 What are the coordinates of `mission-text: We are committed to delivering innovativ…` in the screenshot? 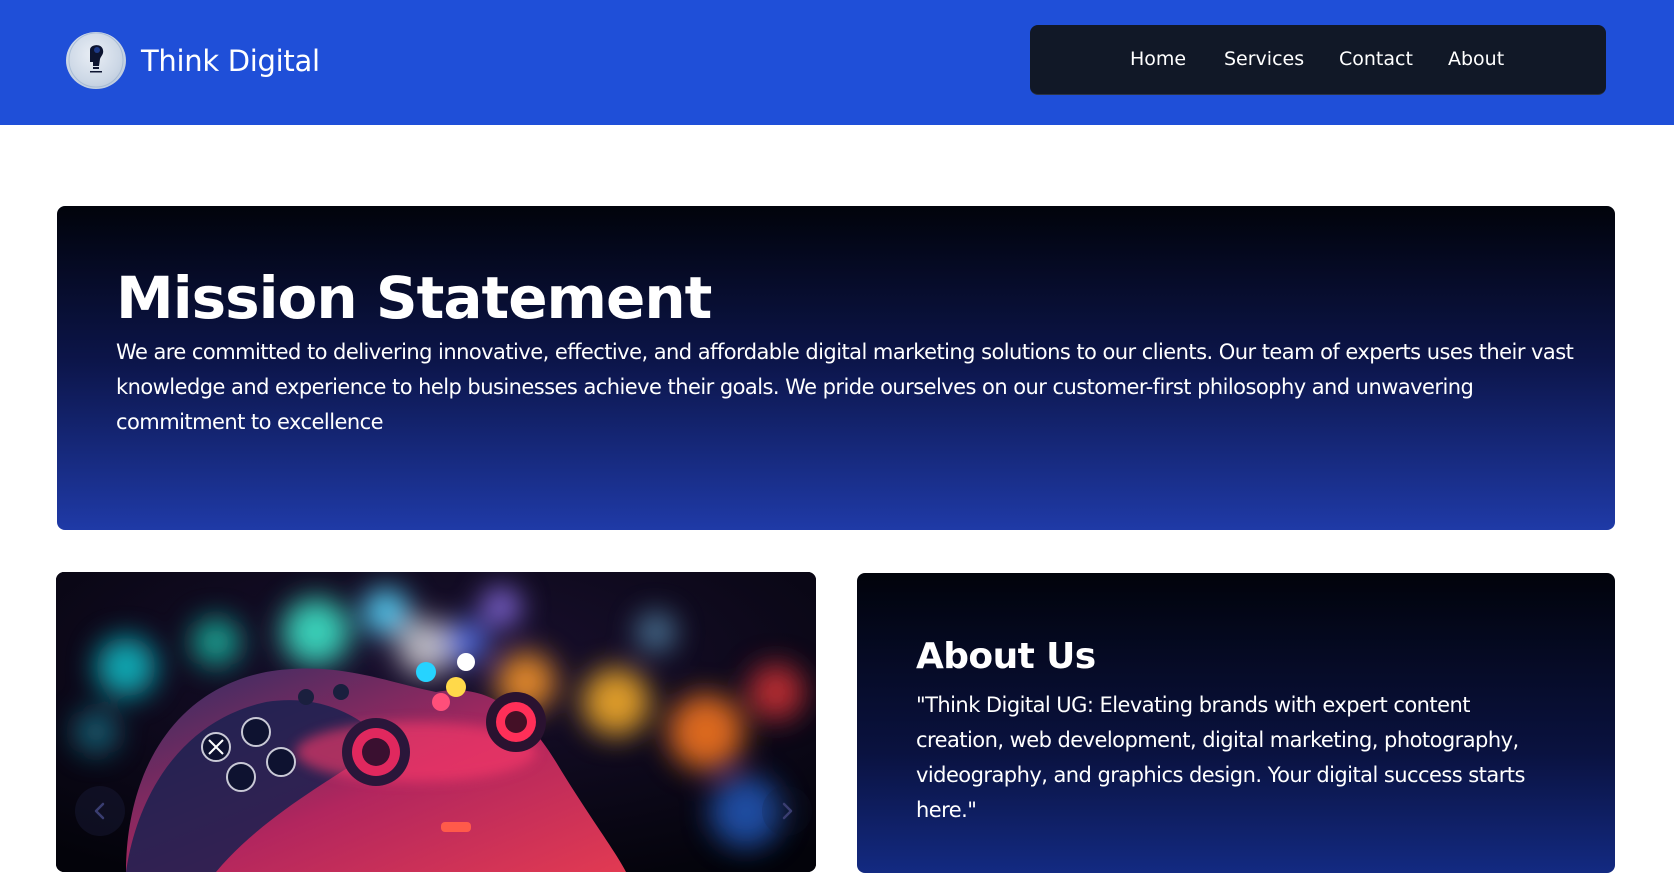 It's located at (845, 387).